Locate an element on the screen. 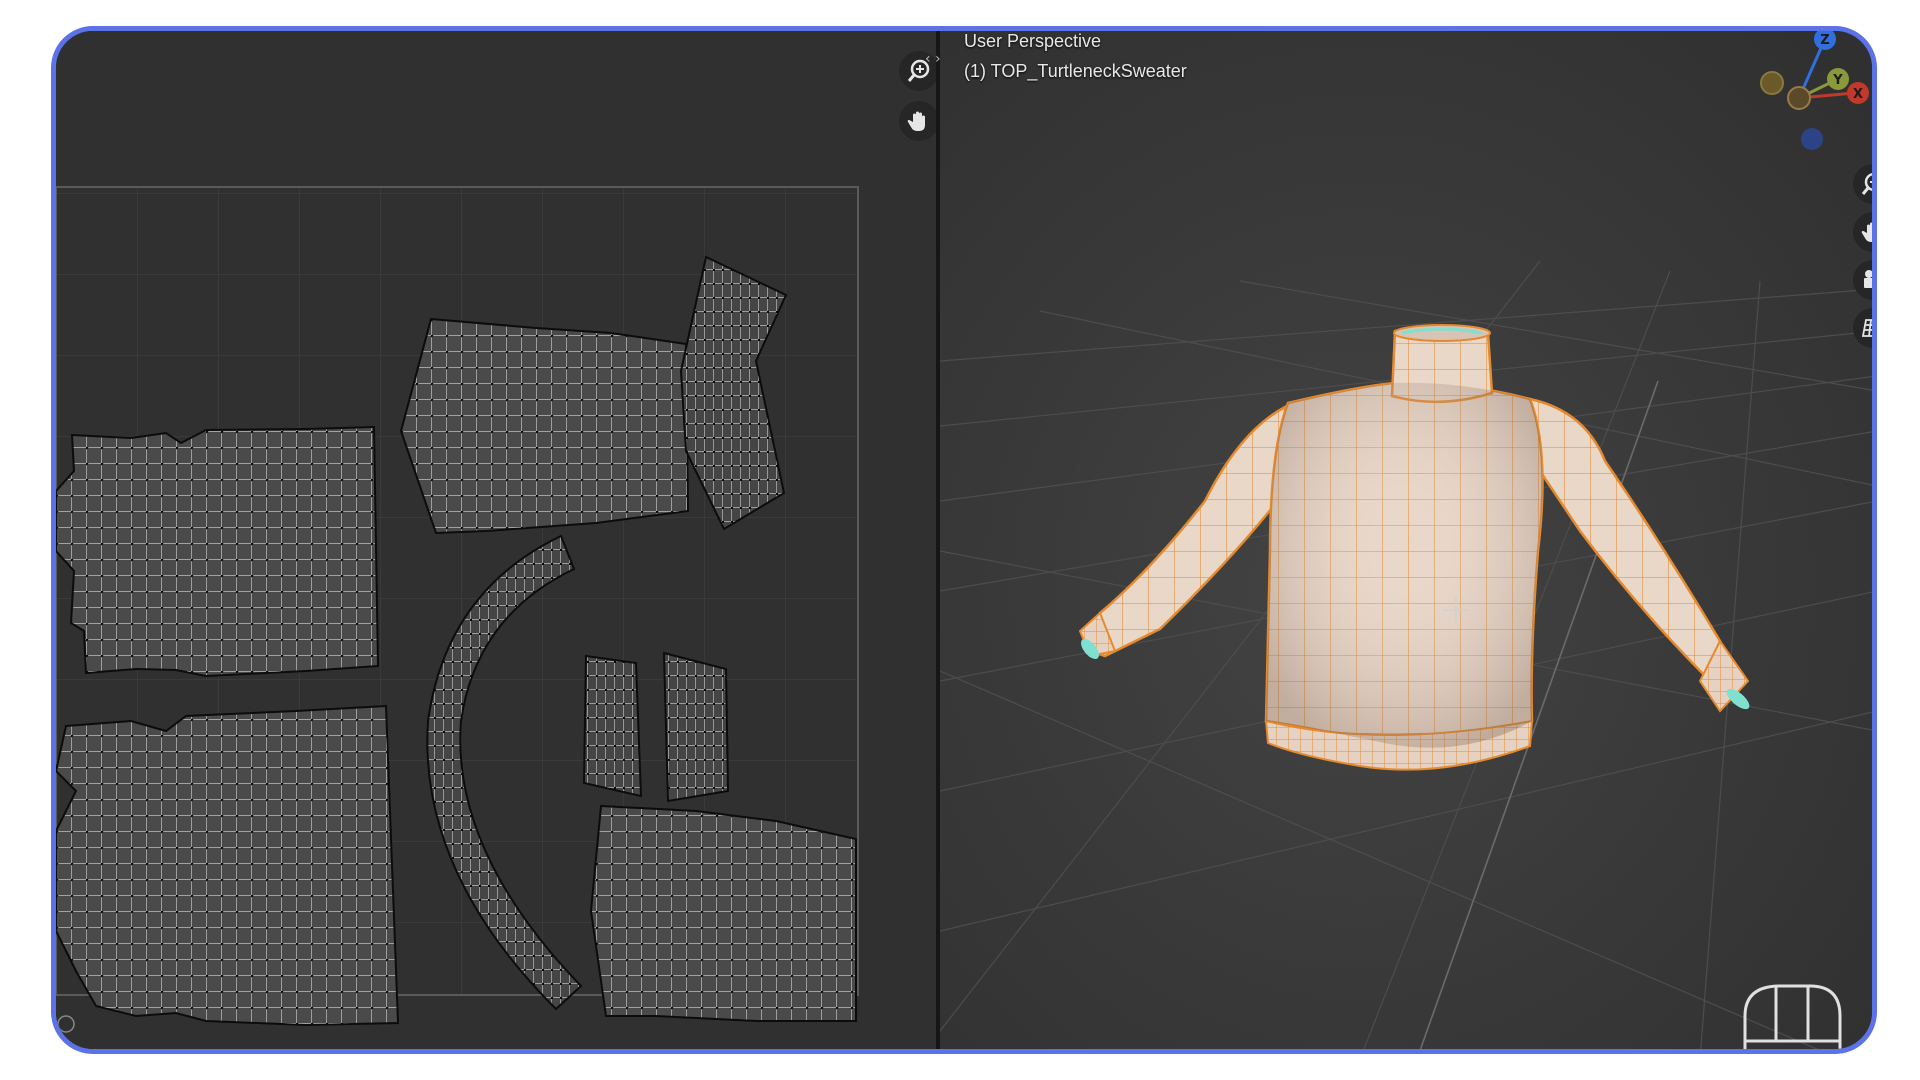 Image resolution: width=1920 pixels, height=1080 pixels. gizmo-x-label: X is located at coordinates (1858, 94).